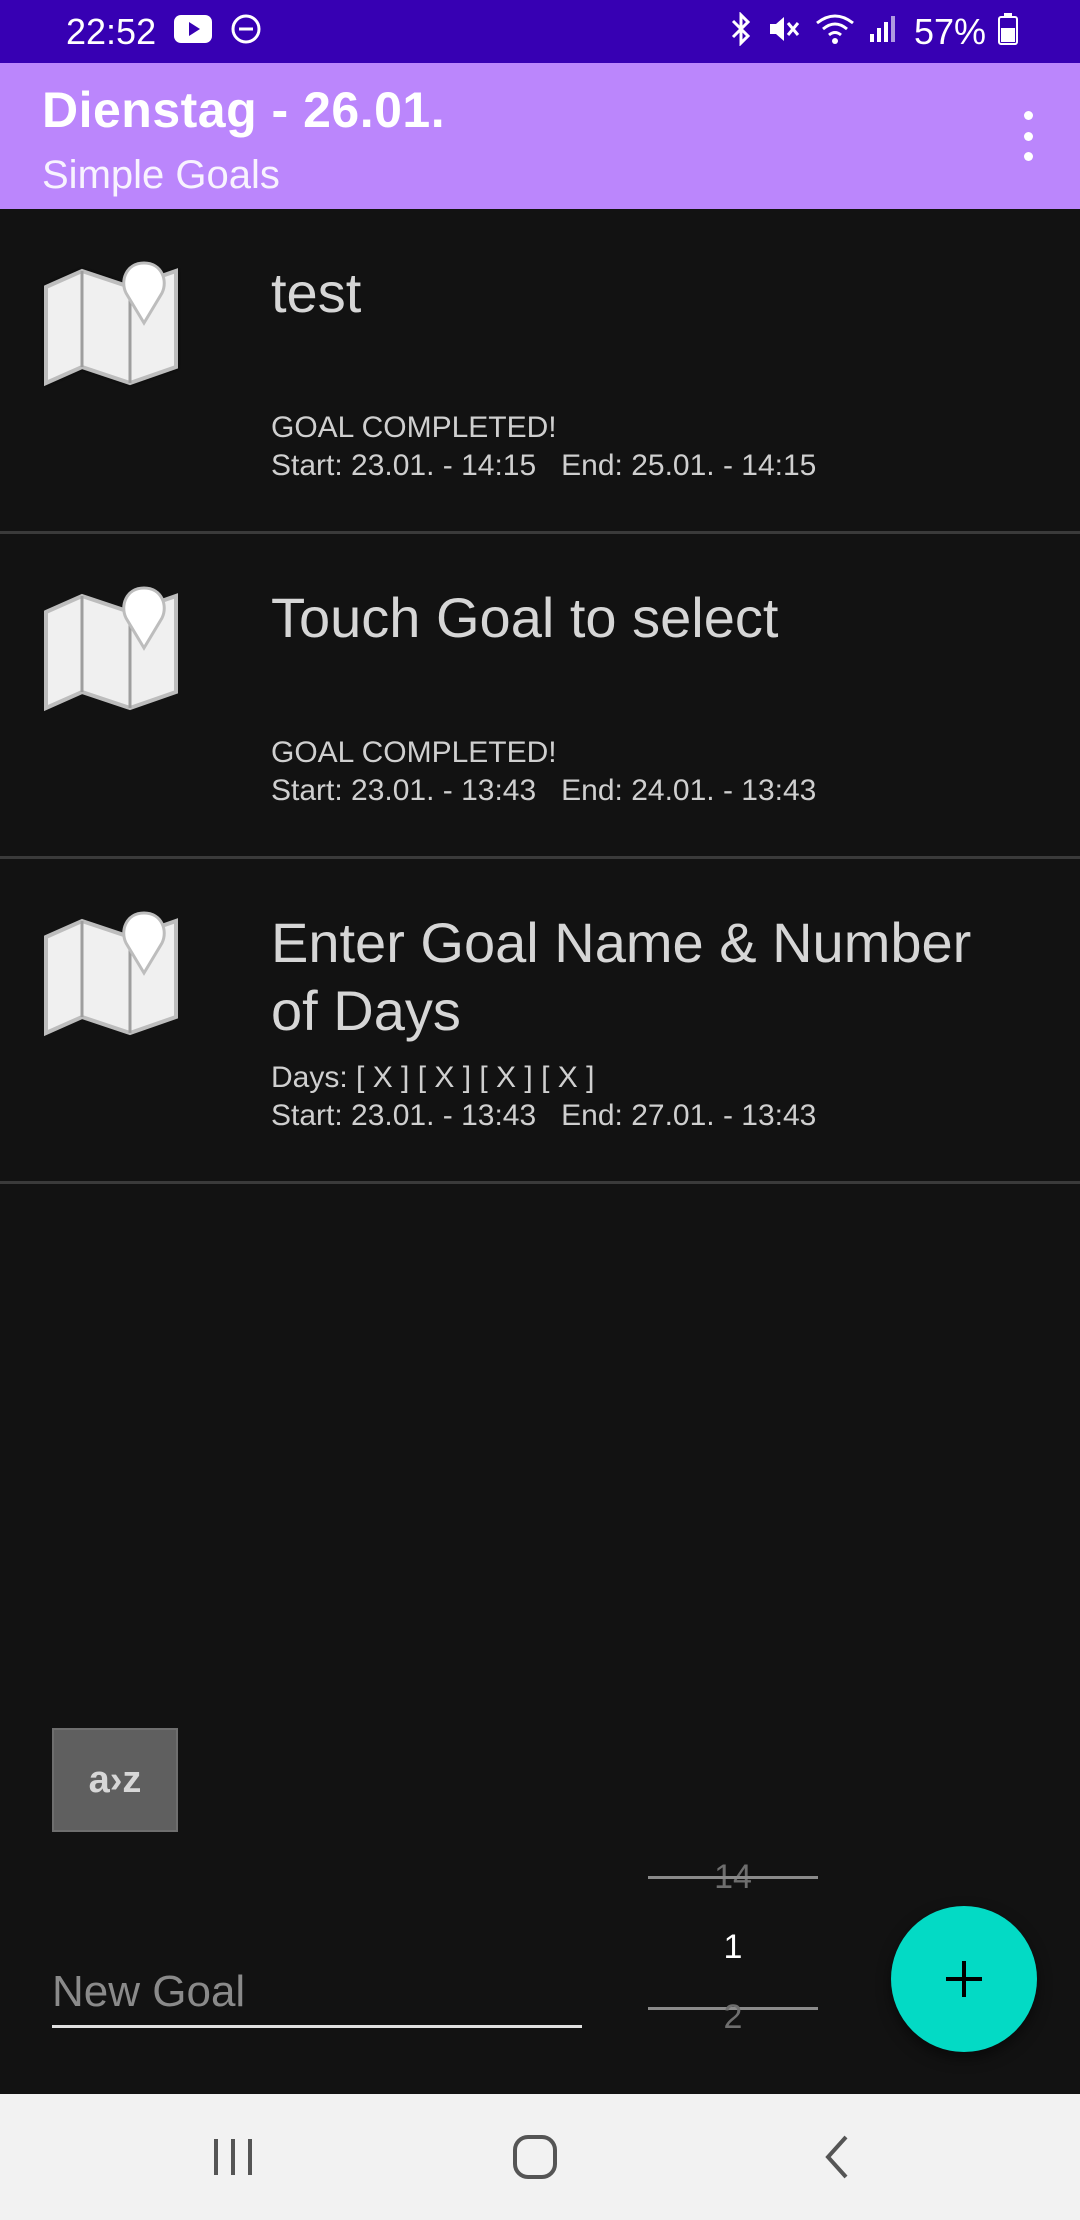  What do you see at coordinates (233, 2157) in the screenshot?
I see `recents-icon` at bounding box center [233, 2157].